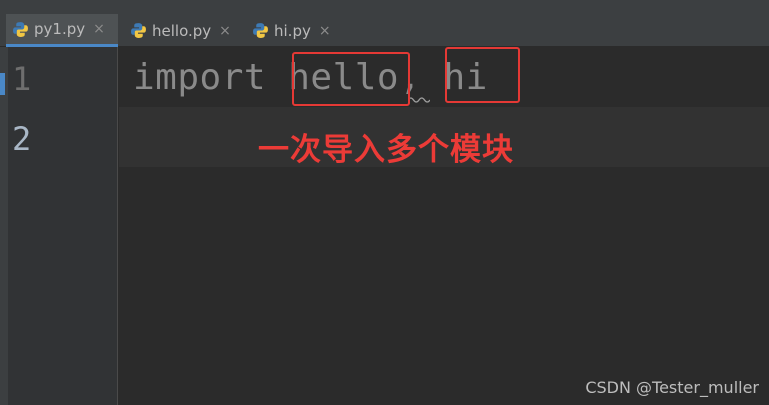 The height and width of the screenshot is (405, 769). I want to click on highlight-box-hello, so click(351, 79).